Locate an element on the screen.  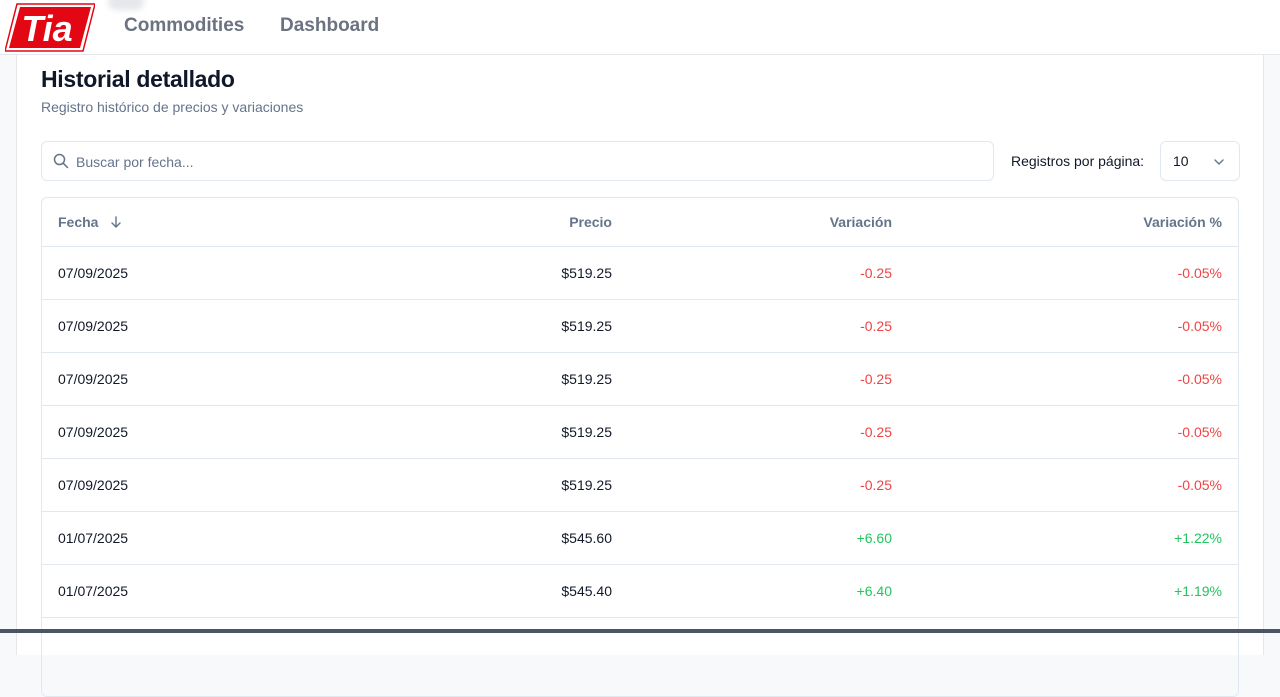
blurred-badge is located at coordinates (126, 5).